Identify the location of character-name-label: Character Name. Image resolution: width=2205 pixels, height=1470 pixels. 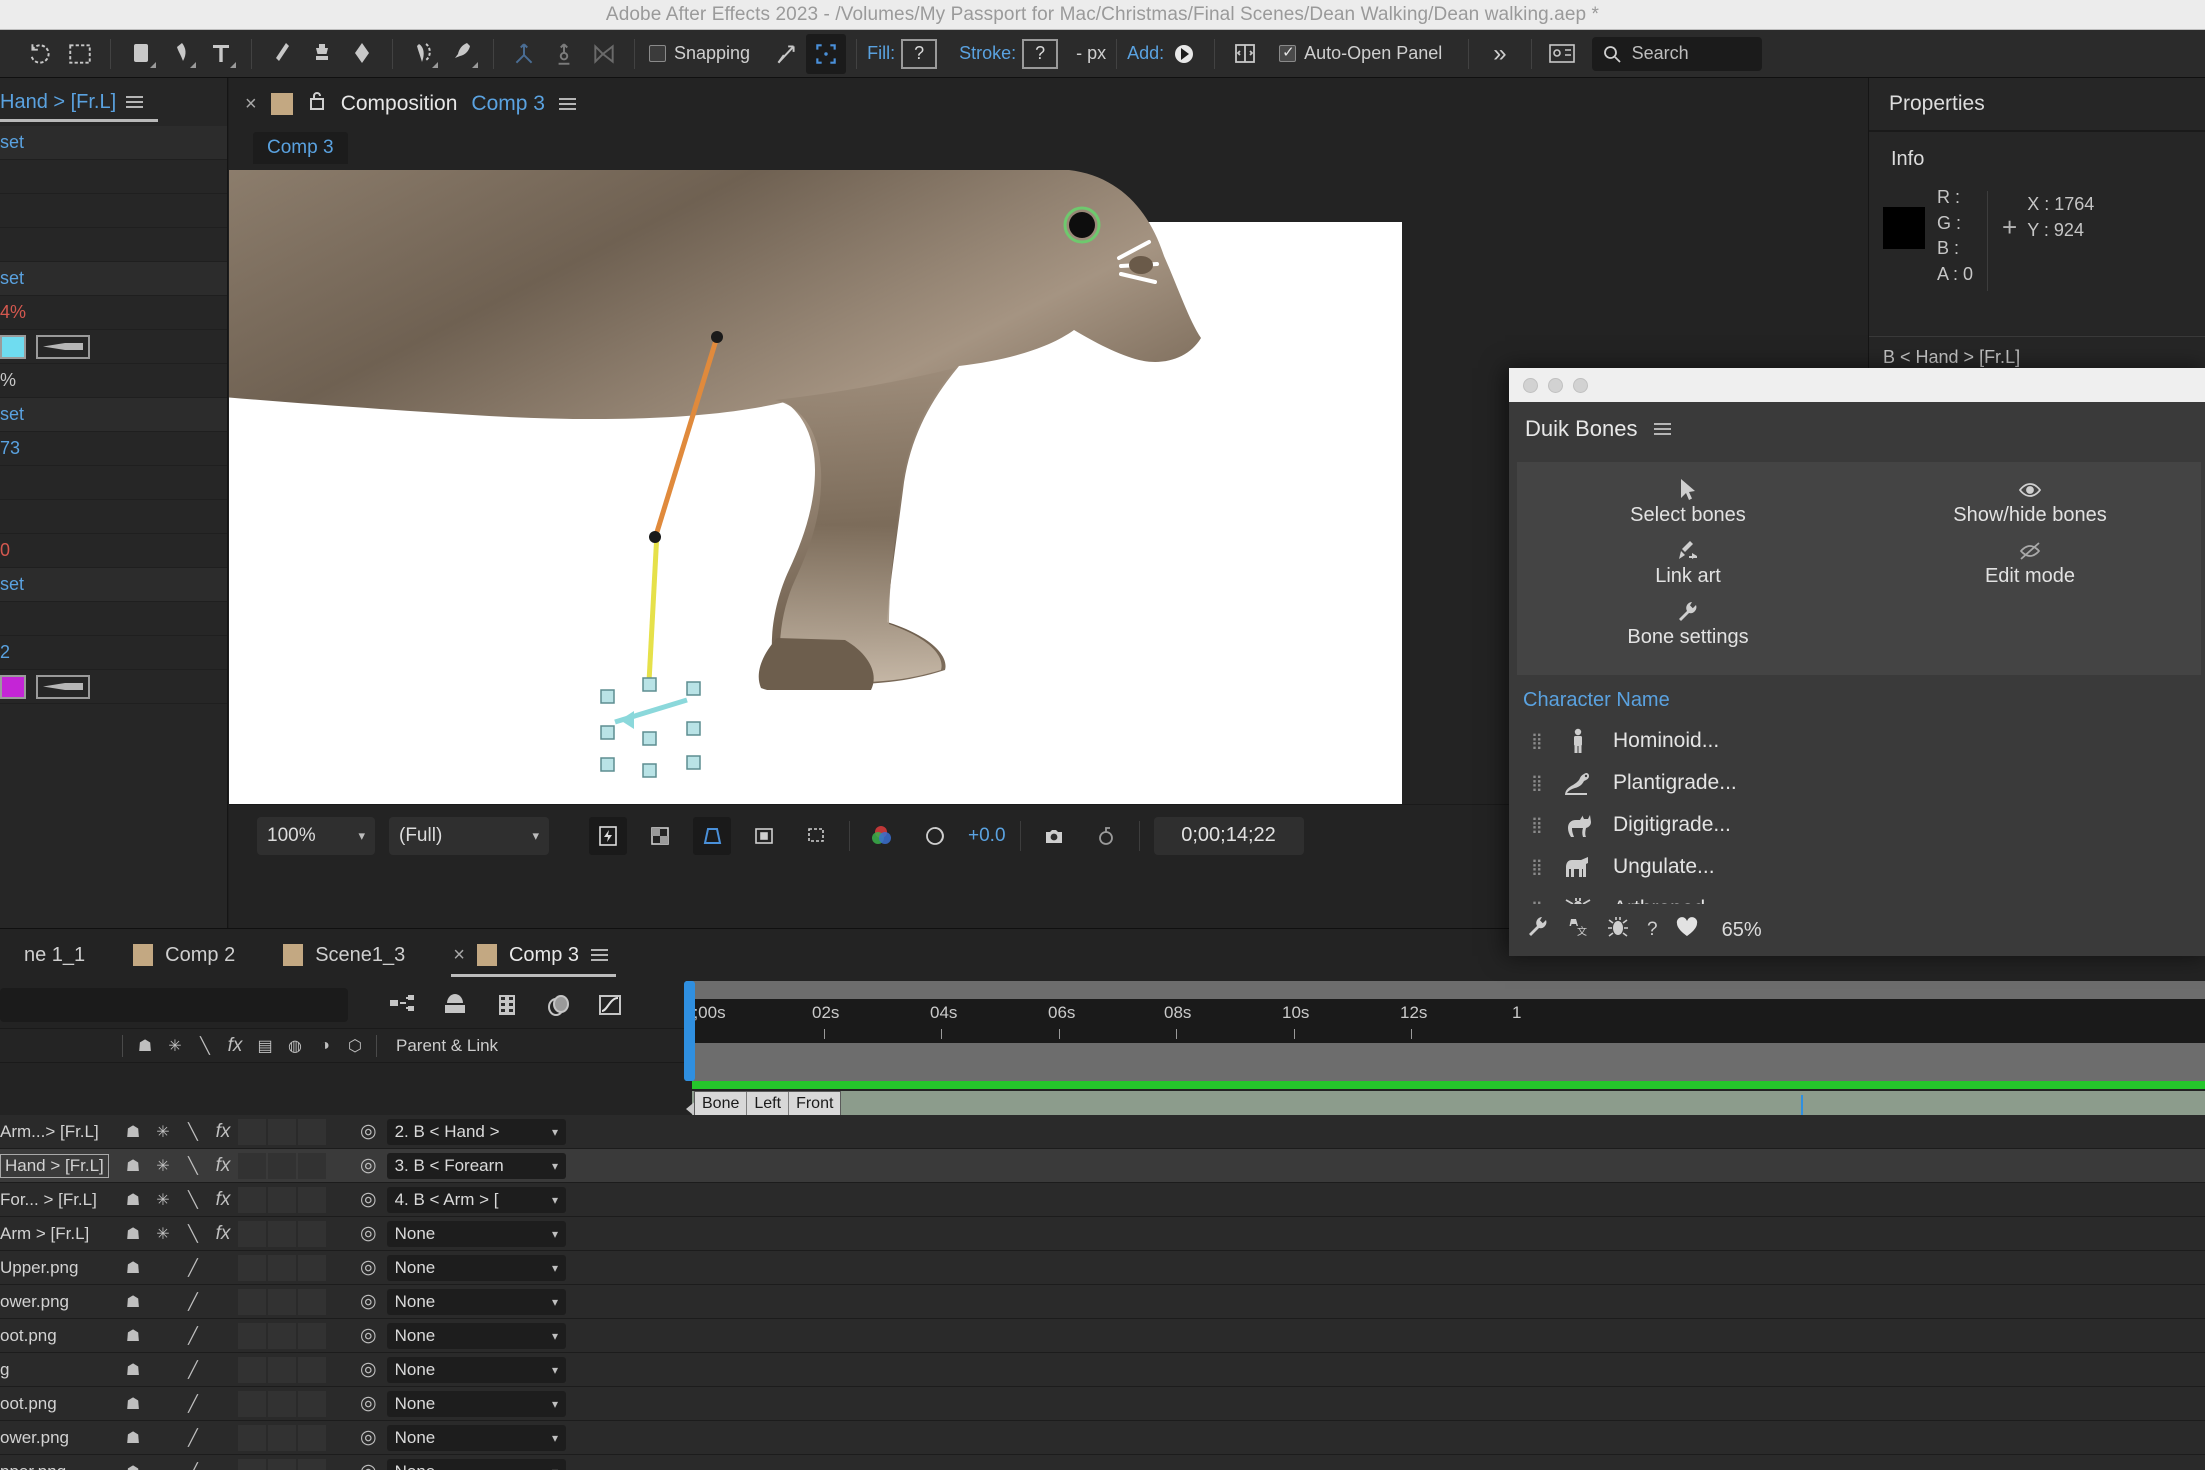
(1857, 697).